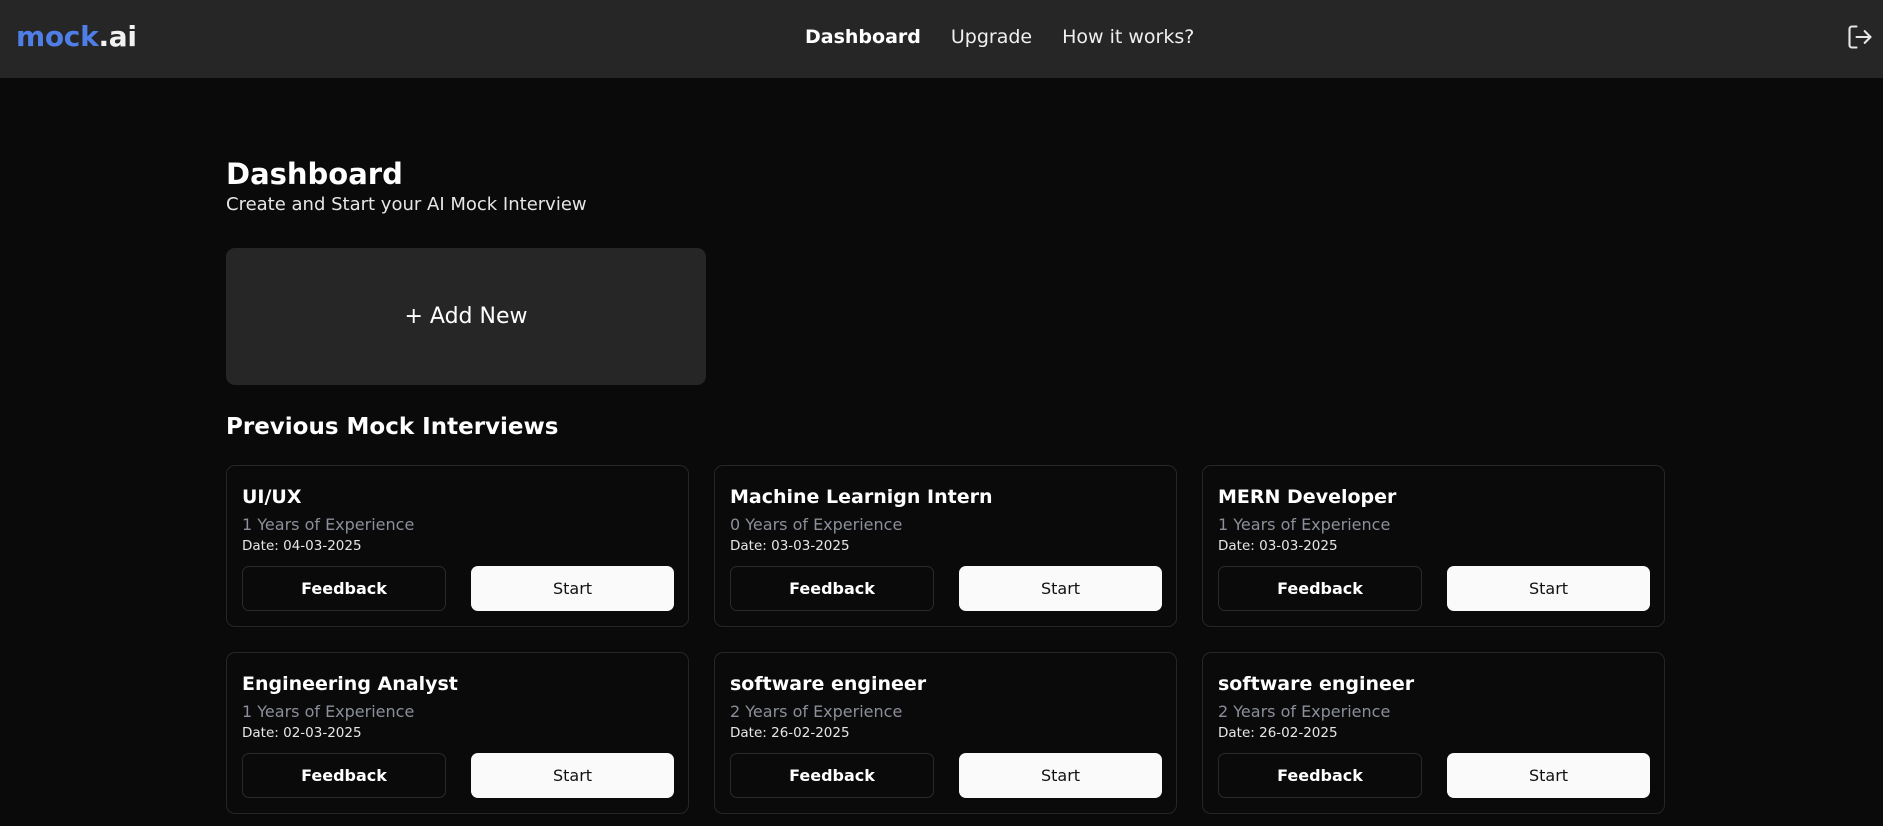  What do you see at coordinates (1307, 497) in the screenshot?
I see `interview-role: MERN Developer` at bounding box center [1307, 497].